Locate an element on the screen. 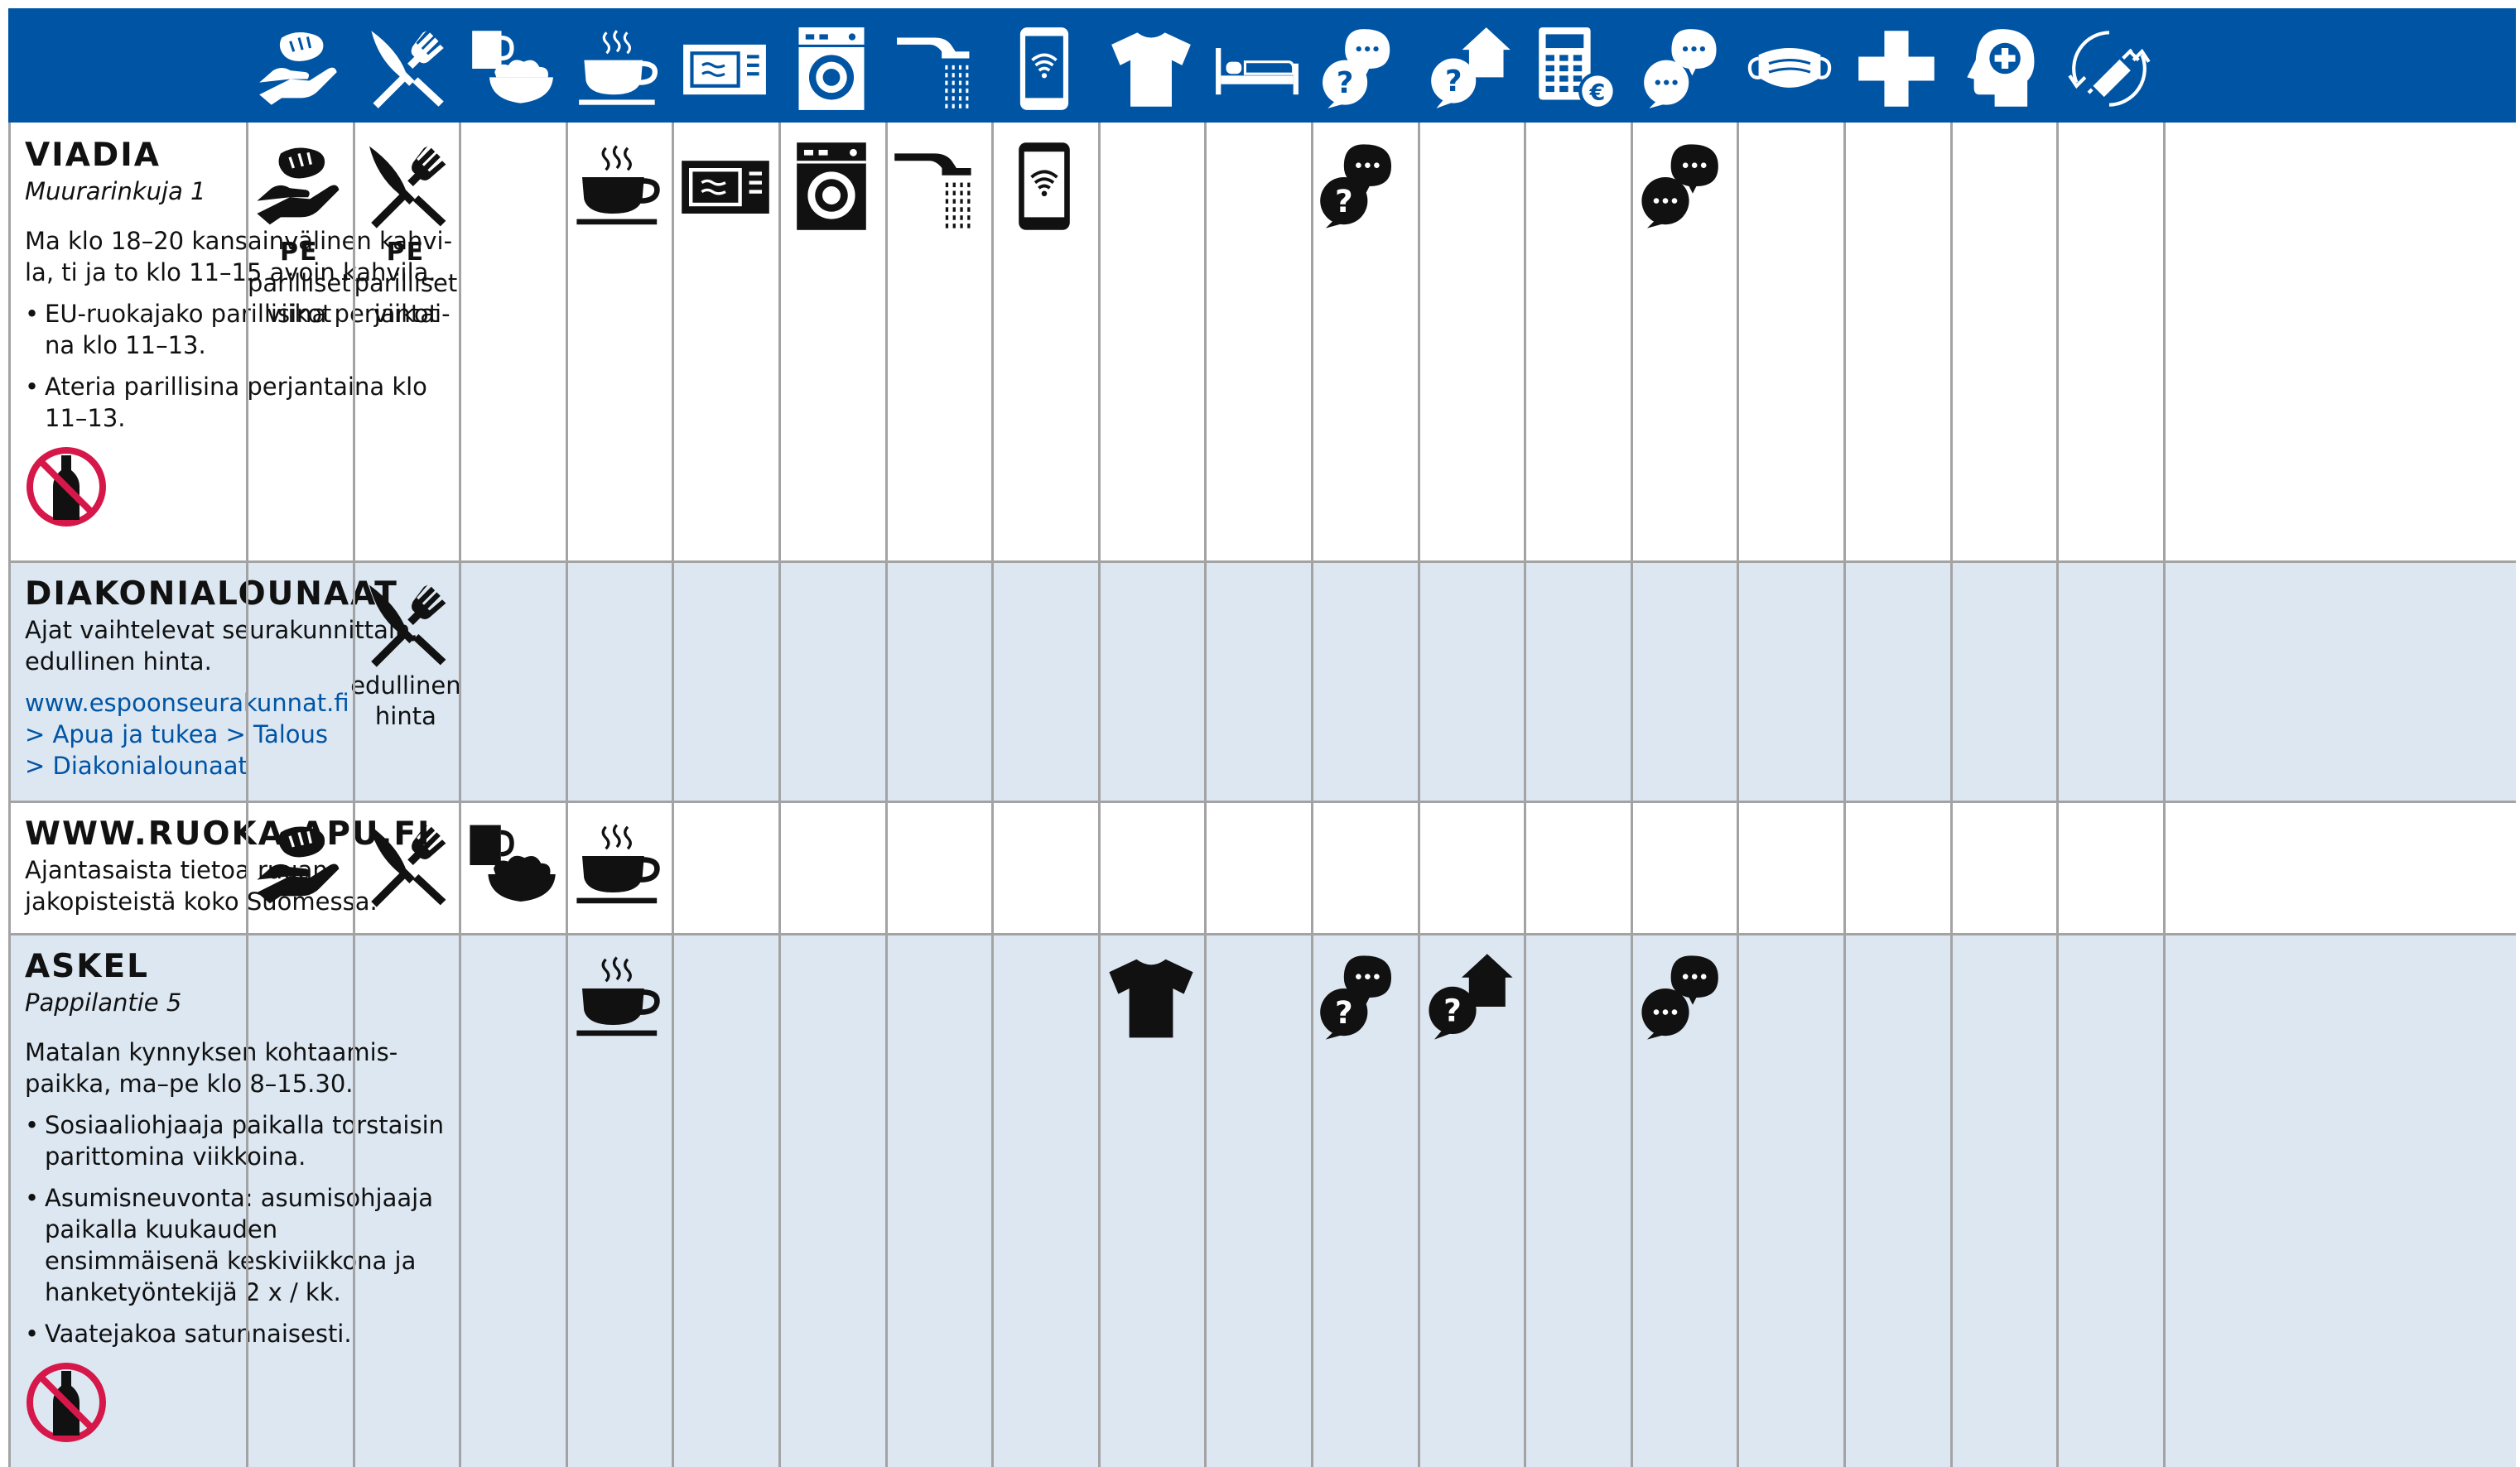 Image resolution: width=2520 pixels, height=1467 pixels. header-bed is located at coordinates (1257, 68).